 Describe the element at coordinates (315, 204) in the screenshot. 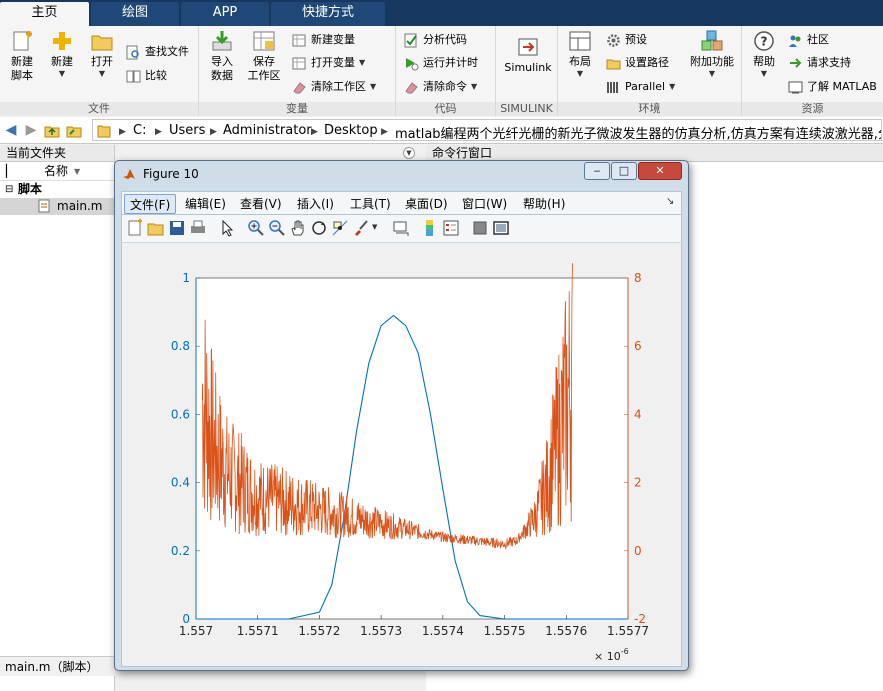

I see `menu-insert: 插入(I)` at that location.